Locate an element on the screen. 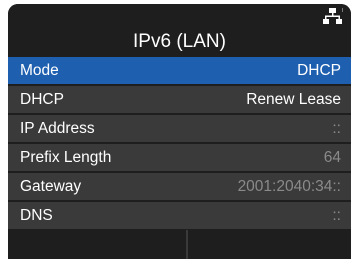  menu-item-ip-address: IP Address :: is located at coordinates (179, 128).